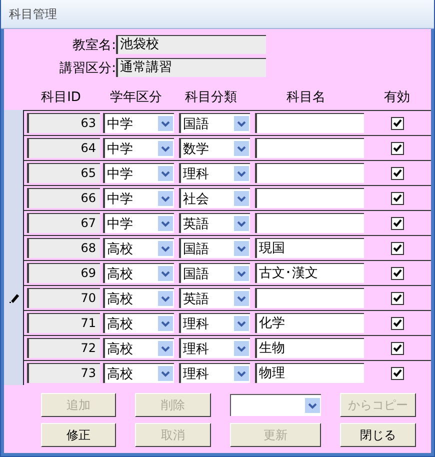 The height and width of the screenshot is (457, 435). What do you see at coordinates (63, 248) in the screenshot?
I see `id-field: 68` at bounding box center [63, 248].